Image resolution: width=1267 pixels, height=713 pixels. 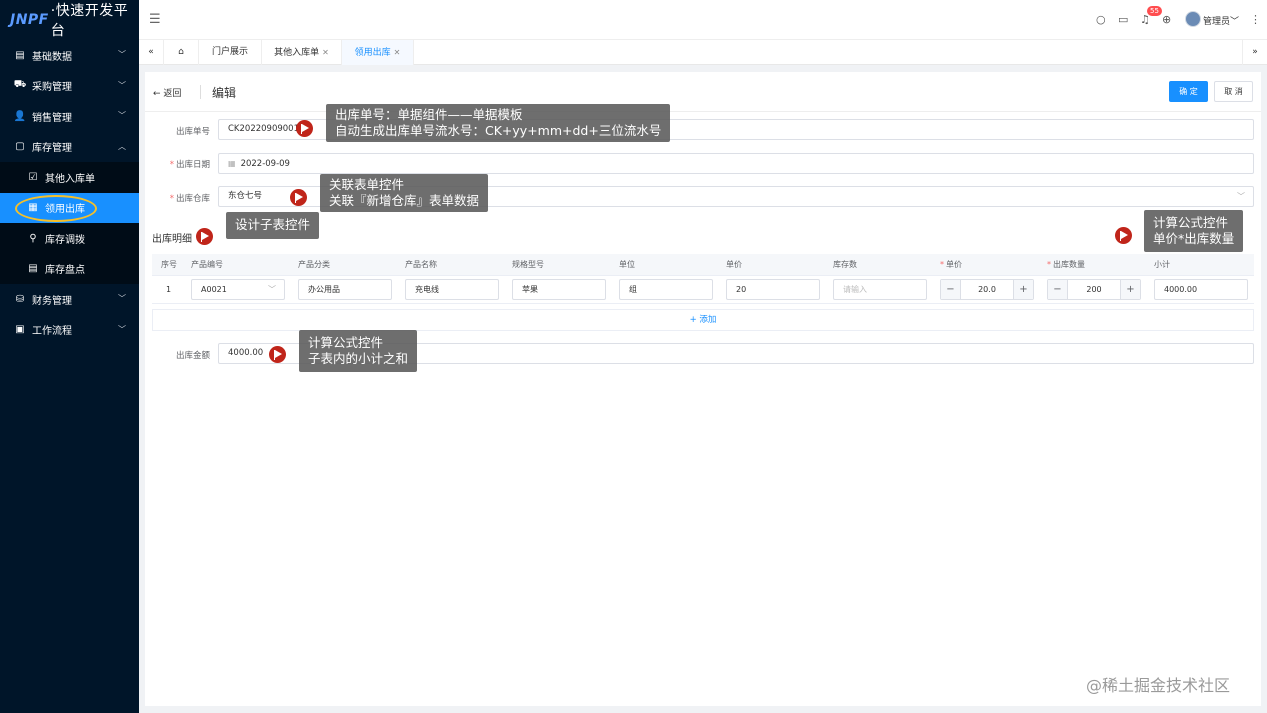 What do you see at coordinates (1255, 19) in the screenshot?
I see `more-vertical-icon: ⋮` at bounding box center [1255, 19].